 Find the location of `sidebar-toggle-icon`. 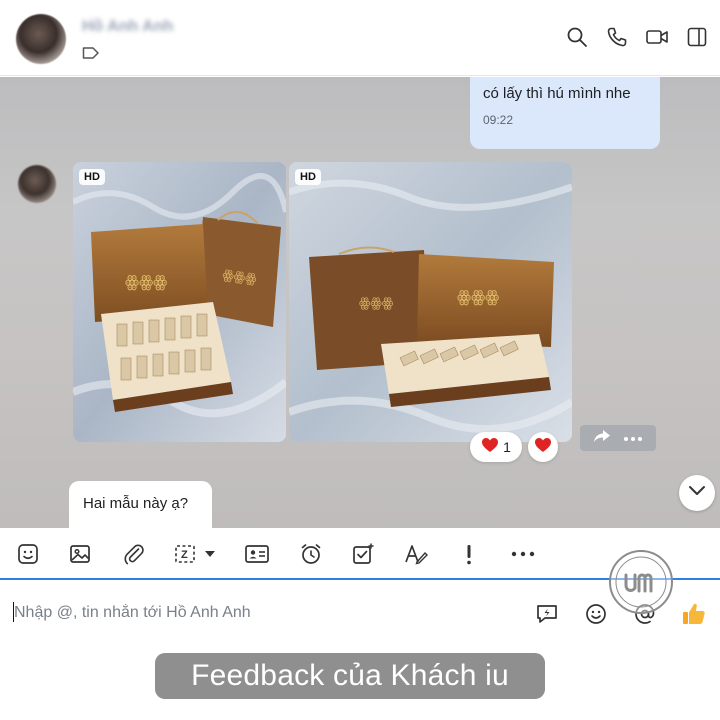

sidebar-toggle-icon is located at coordinates (697, 37).